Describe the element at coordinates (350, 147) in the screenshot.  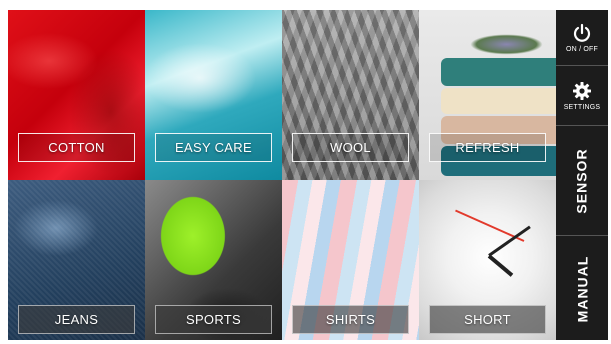
I see `program-label-wool: WOOL` at that location.